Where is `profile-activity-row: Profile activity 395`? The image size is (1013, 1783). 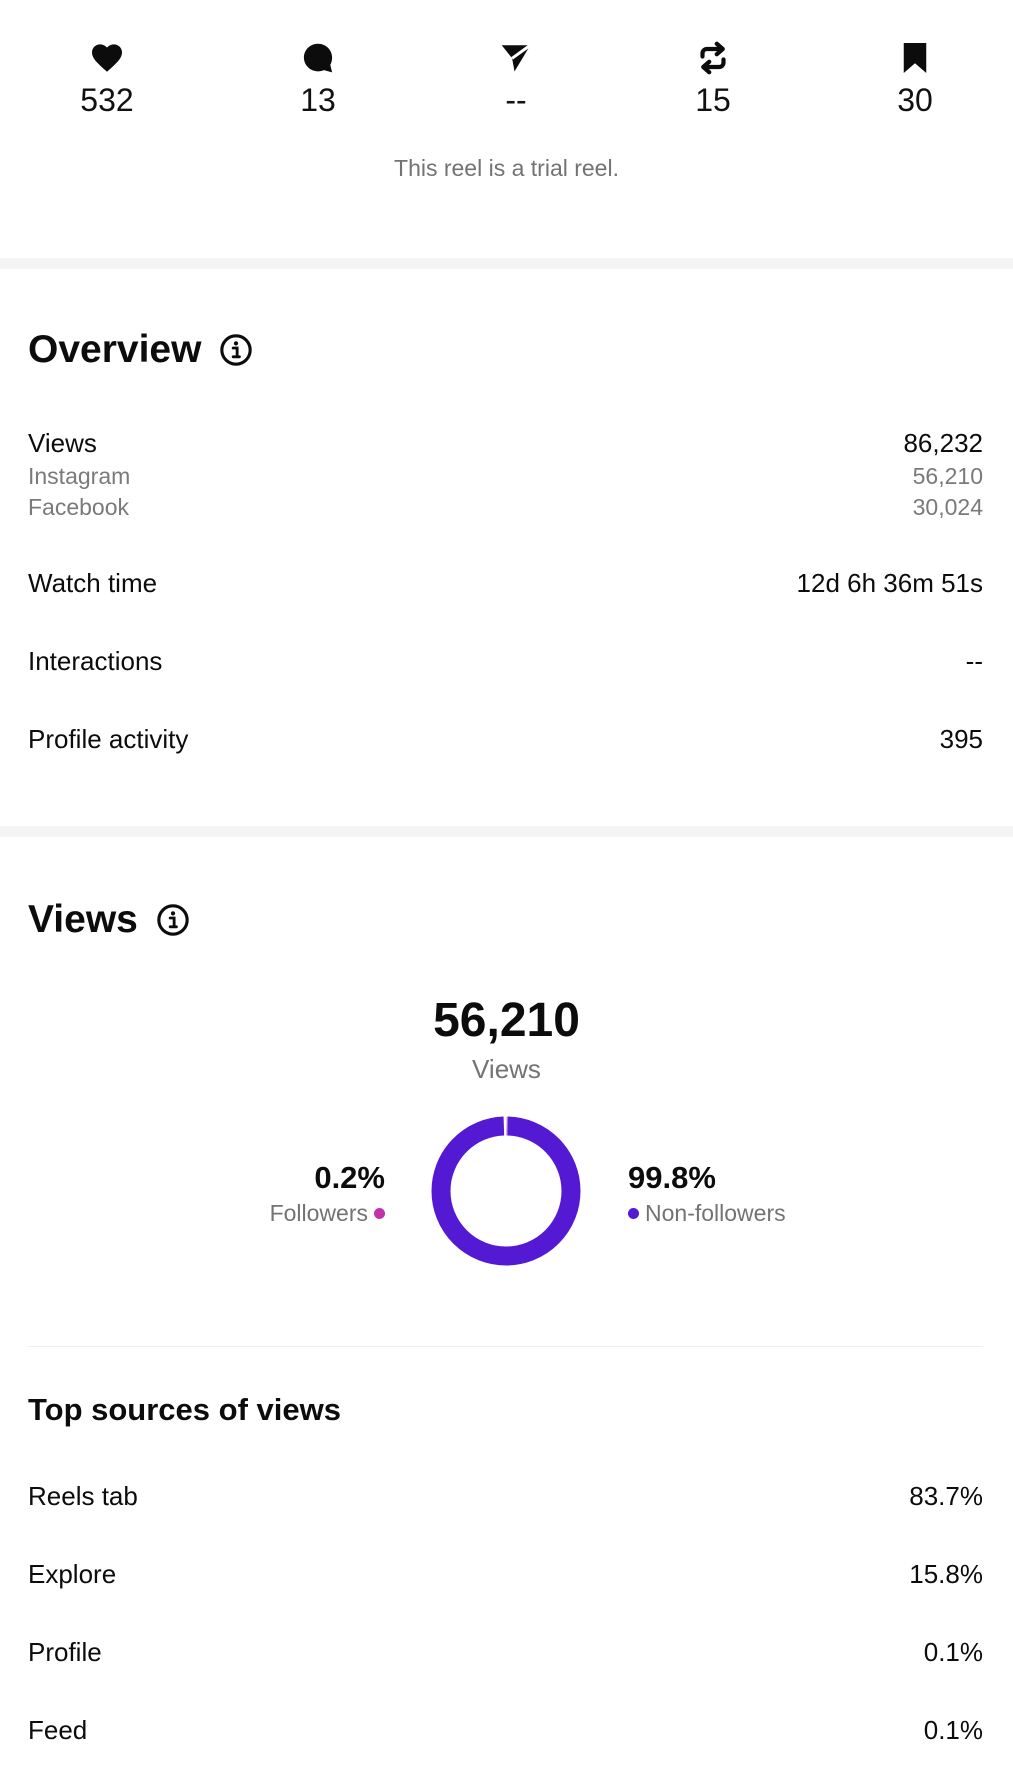 profile-activity-row: Profile activity 395 is located at coordinates (505, 739).